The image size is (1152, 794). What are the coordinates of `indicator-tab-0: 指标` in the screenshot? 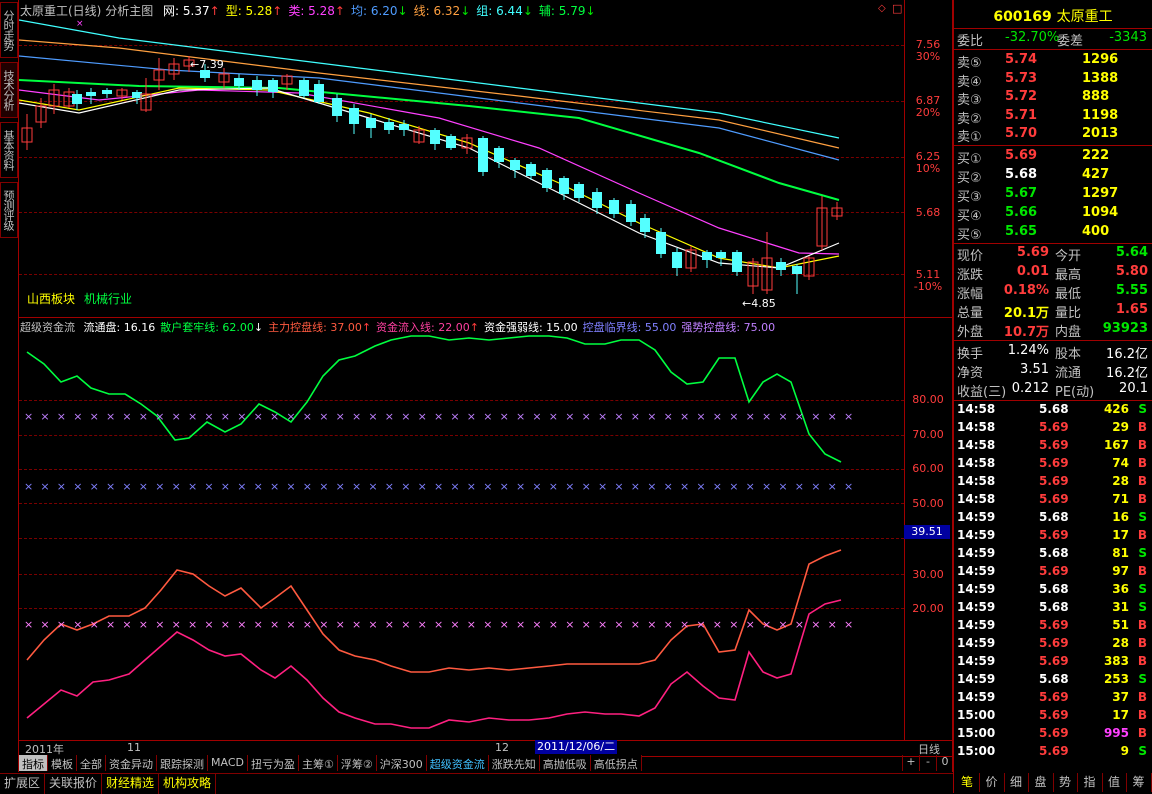 It's located at (33, 763).